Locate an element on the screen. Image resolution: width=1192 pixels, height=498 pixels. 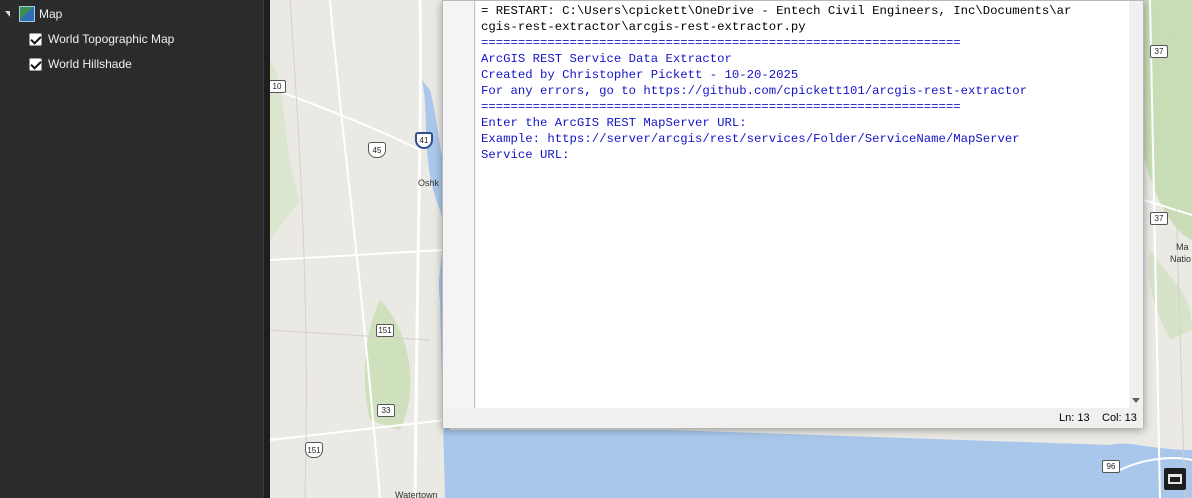
basemap-gallery-button is located at coordinates (1175, 479).